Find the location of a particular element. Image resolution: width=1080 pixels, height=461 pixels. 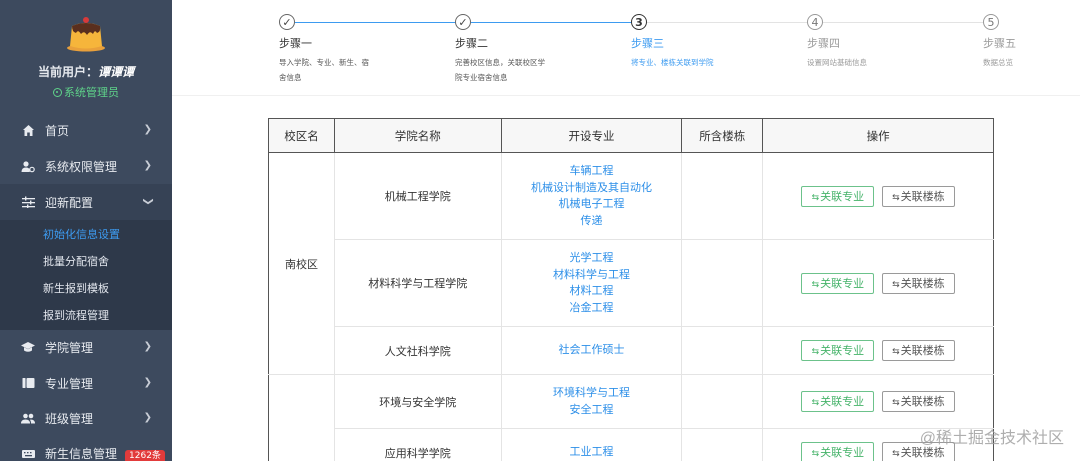

submenu-item-init-settings: 初始化信息设置 is located at coordinates (86, 234).